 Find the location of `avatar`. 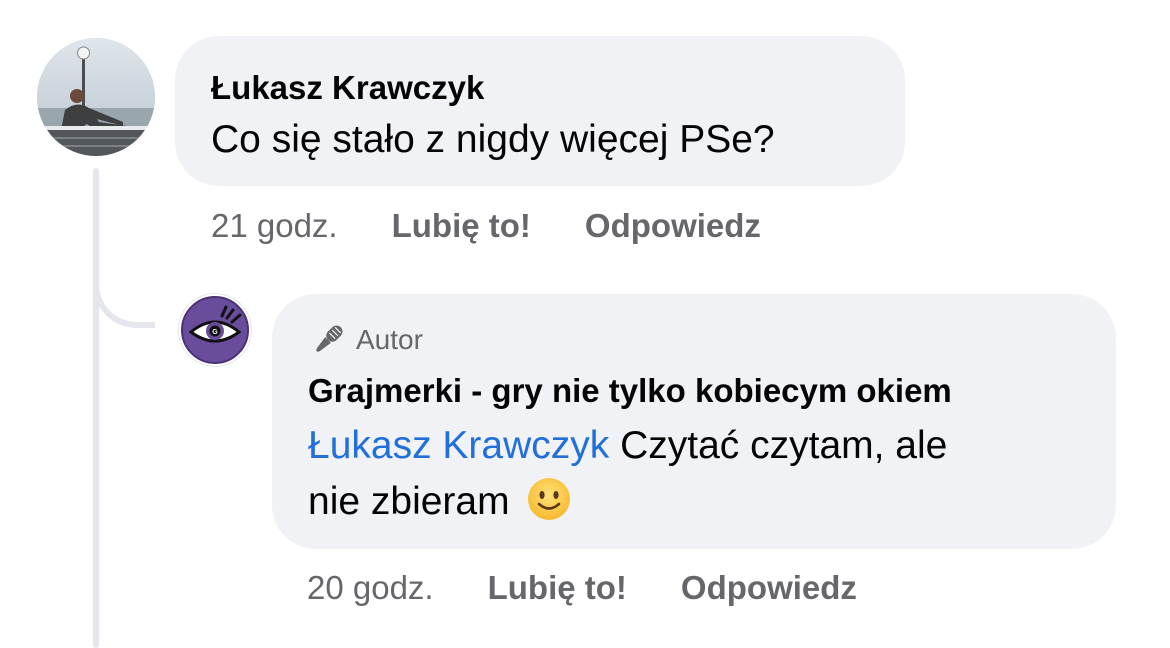

avatar is located at coordinates (96, 97).